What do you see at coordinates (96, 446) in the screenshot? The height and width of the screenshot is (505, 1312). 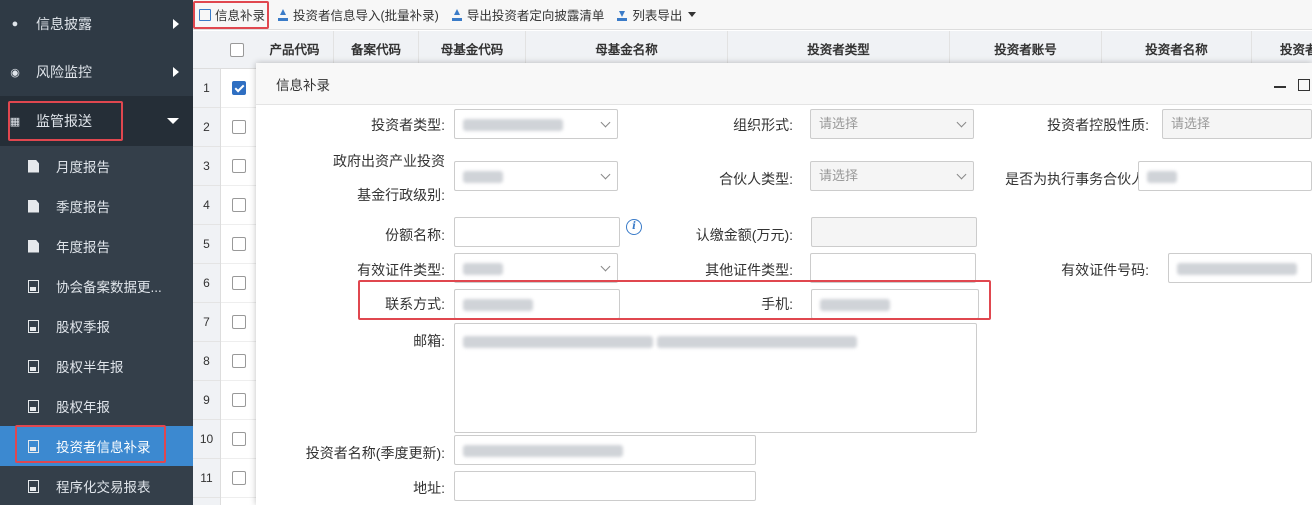 I see `sidebar-item-investor-supplement: 投资者信息补录` at bounding box center [96, 446].